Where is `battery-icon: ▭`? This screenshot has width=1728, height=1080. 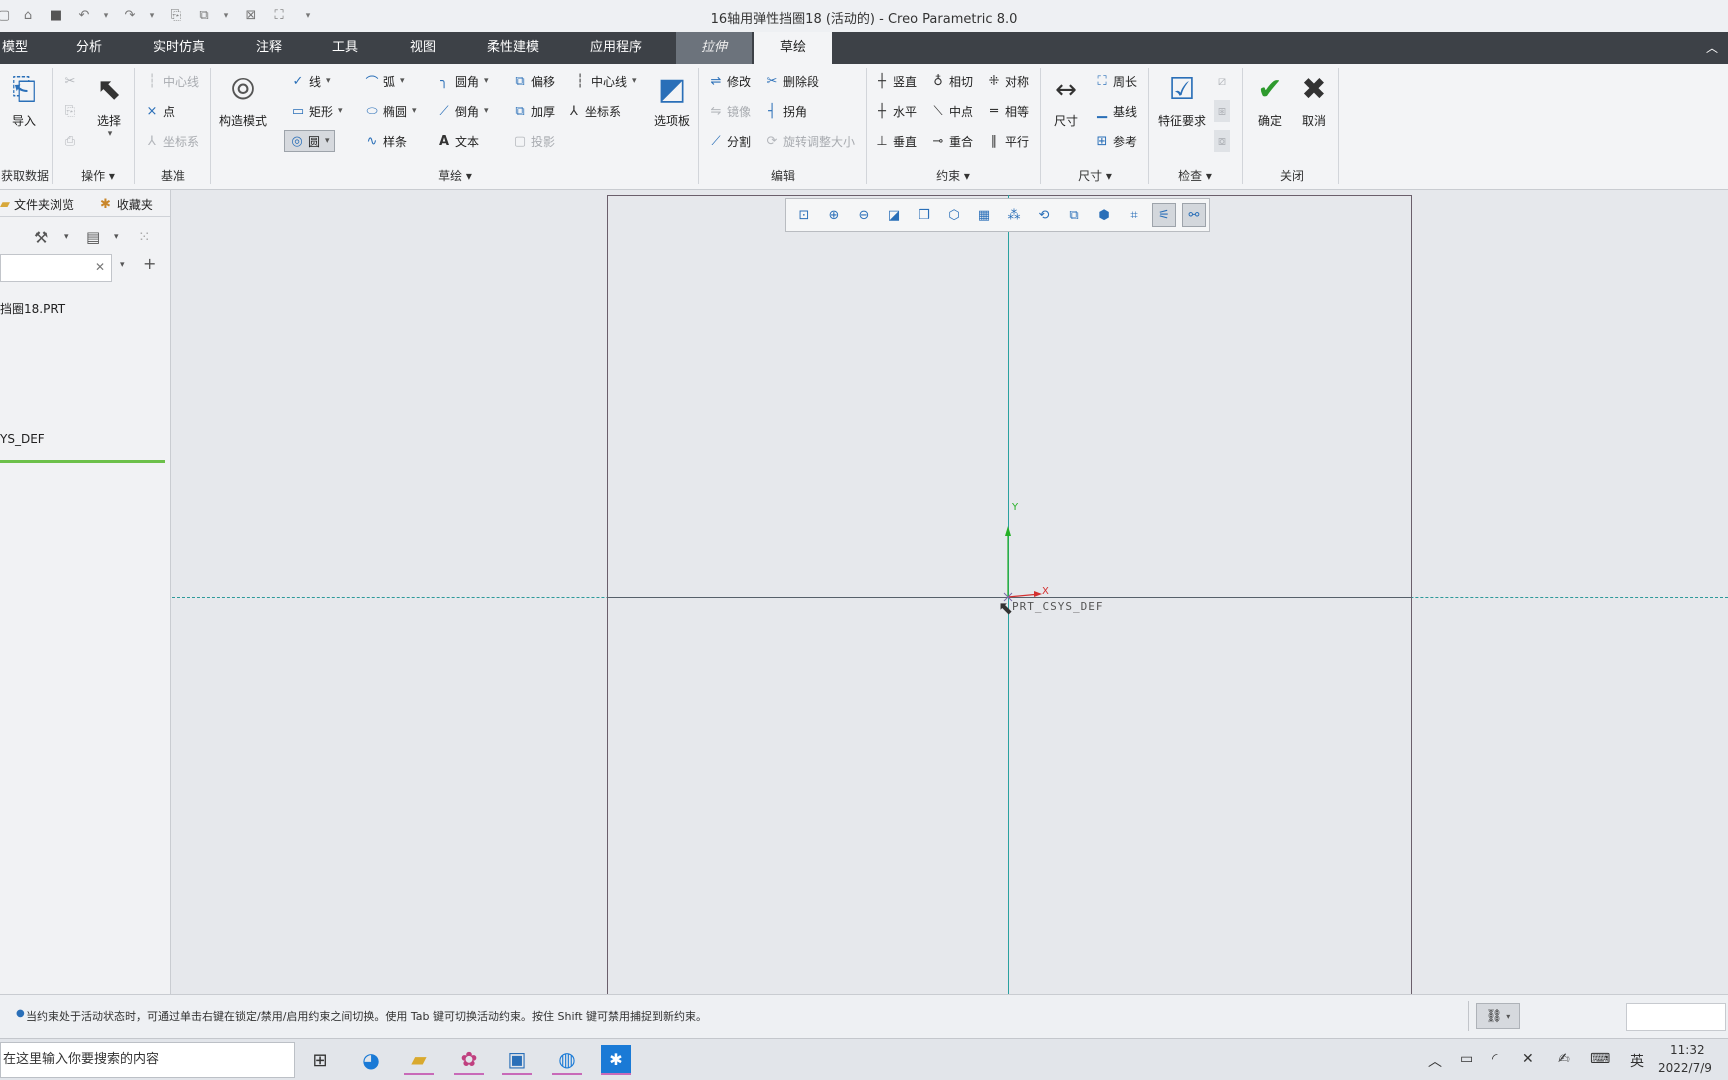
battery-icon: ▭ is located at coordinates (1466, 1059).